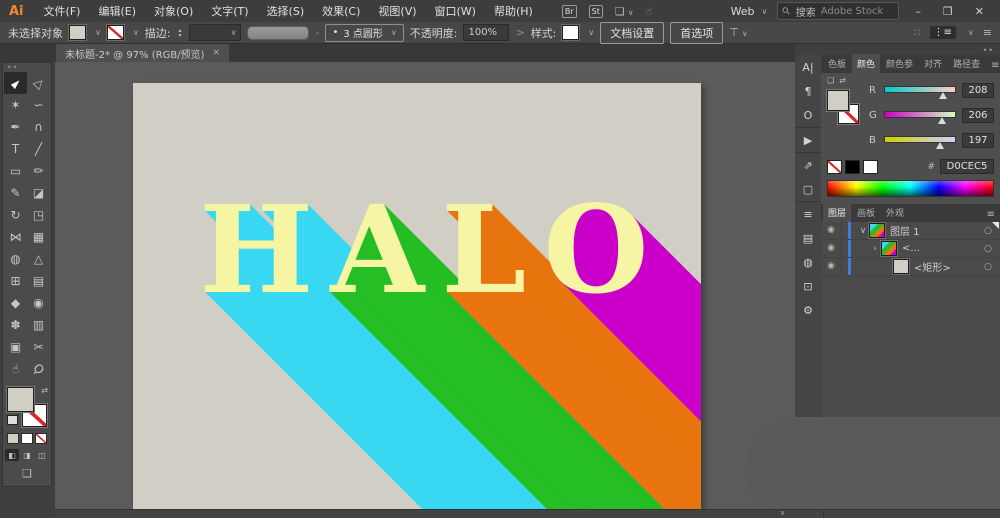  What do you see at coordinates (15, 193) in the screenshot?
I see `pencil-tool: ✎` at bounding box center [15, 193].